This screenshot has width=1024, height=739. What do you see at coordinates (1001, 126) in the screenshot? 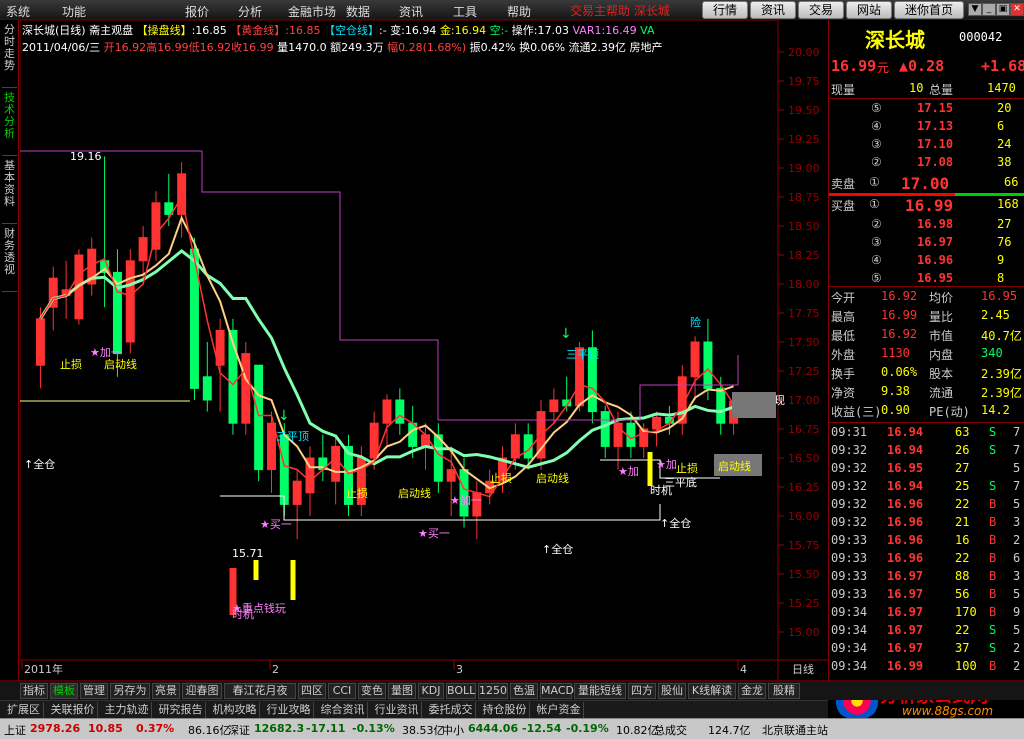
I see `order-volume: 6` at bounding box center [1001, 126].